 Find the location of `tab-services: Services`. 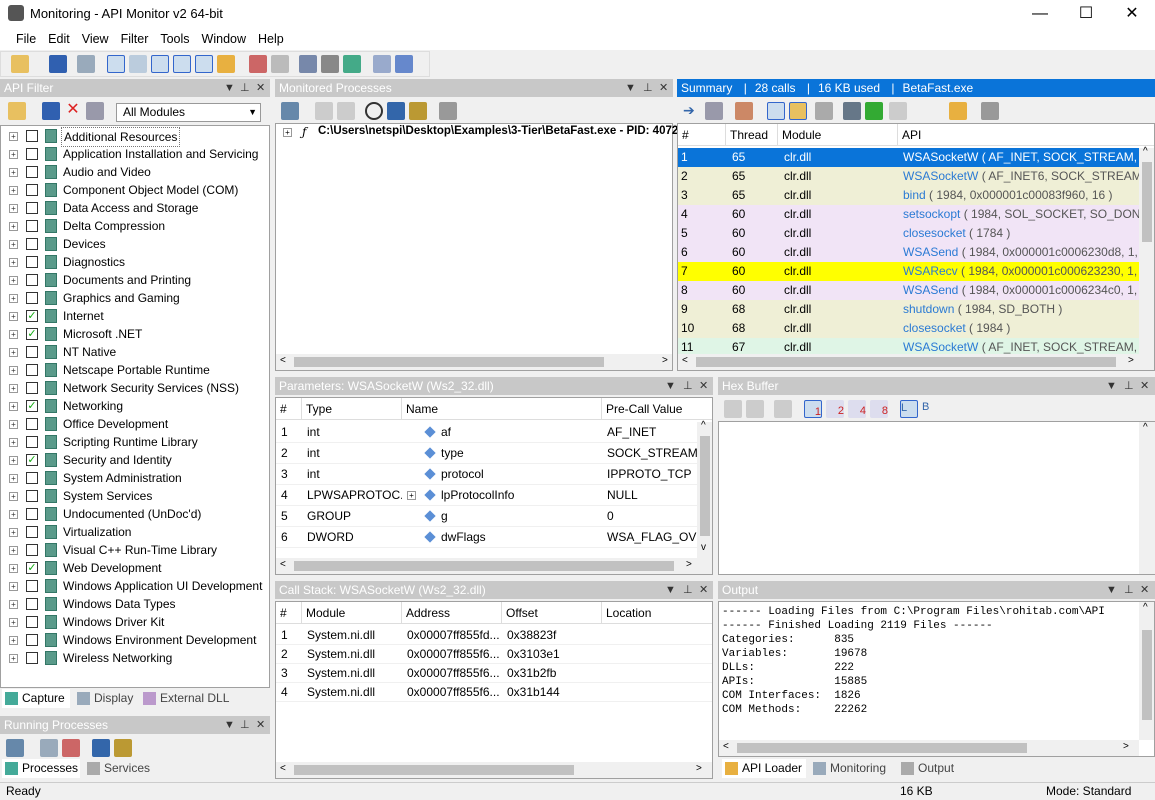

tab-services: Services is located at coordinates (119, 768).